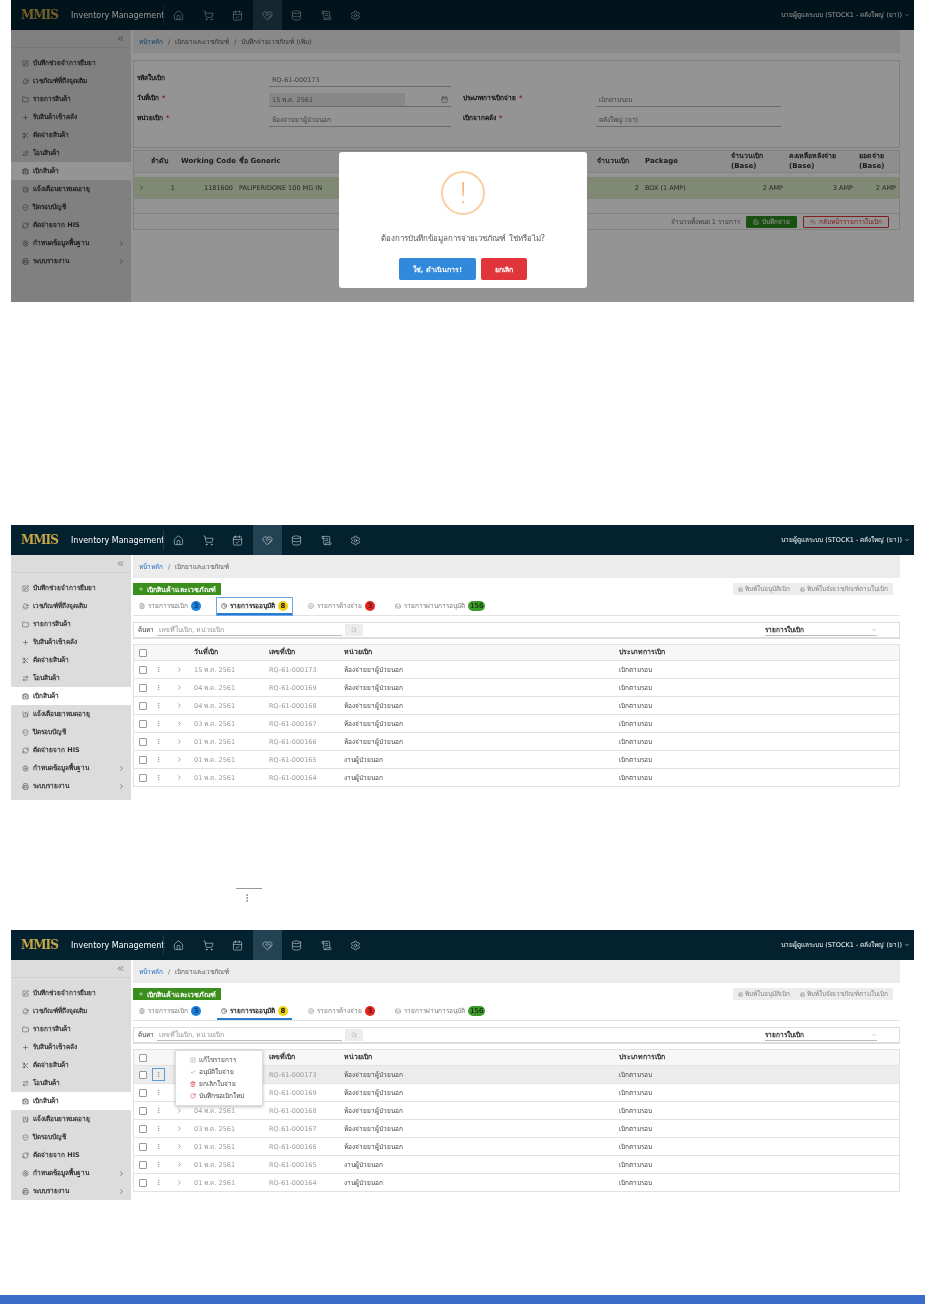 The height and width of the screenshot is (1304, 925). I want to click on edit-icon, so click(193, 1060).